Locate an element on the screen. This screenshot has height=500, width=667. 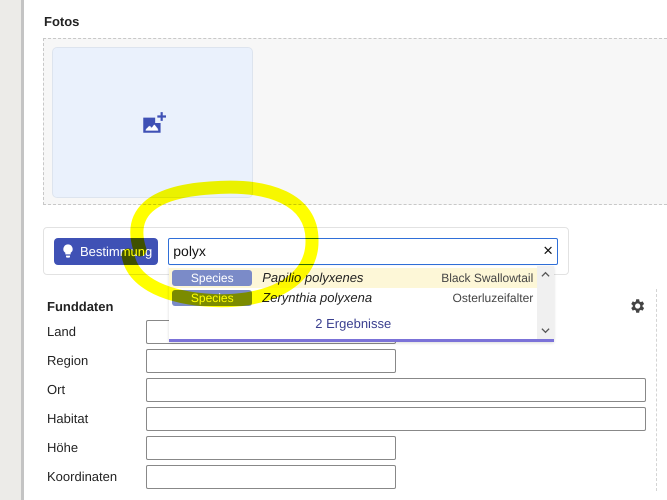
section-title: Funddaten is located at coordinates (80, 306).